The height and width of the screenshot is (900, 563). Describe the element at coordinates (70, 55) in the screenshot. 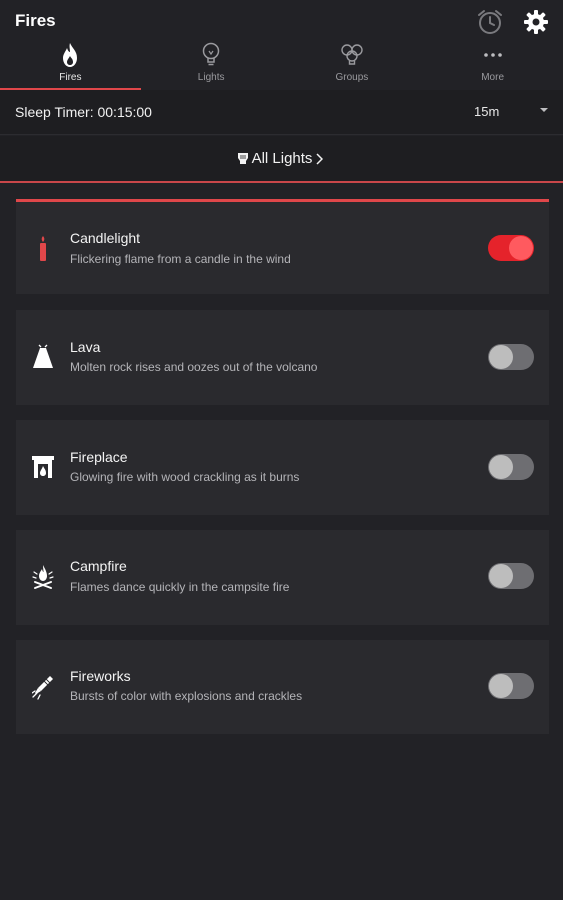

I see `flame-icon` at that location.